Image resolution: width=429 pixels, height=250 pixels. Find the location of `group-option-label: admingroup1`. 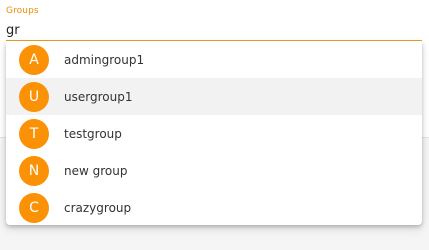

group-option-label: admingroup1 is located at coordinates (104, 59).